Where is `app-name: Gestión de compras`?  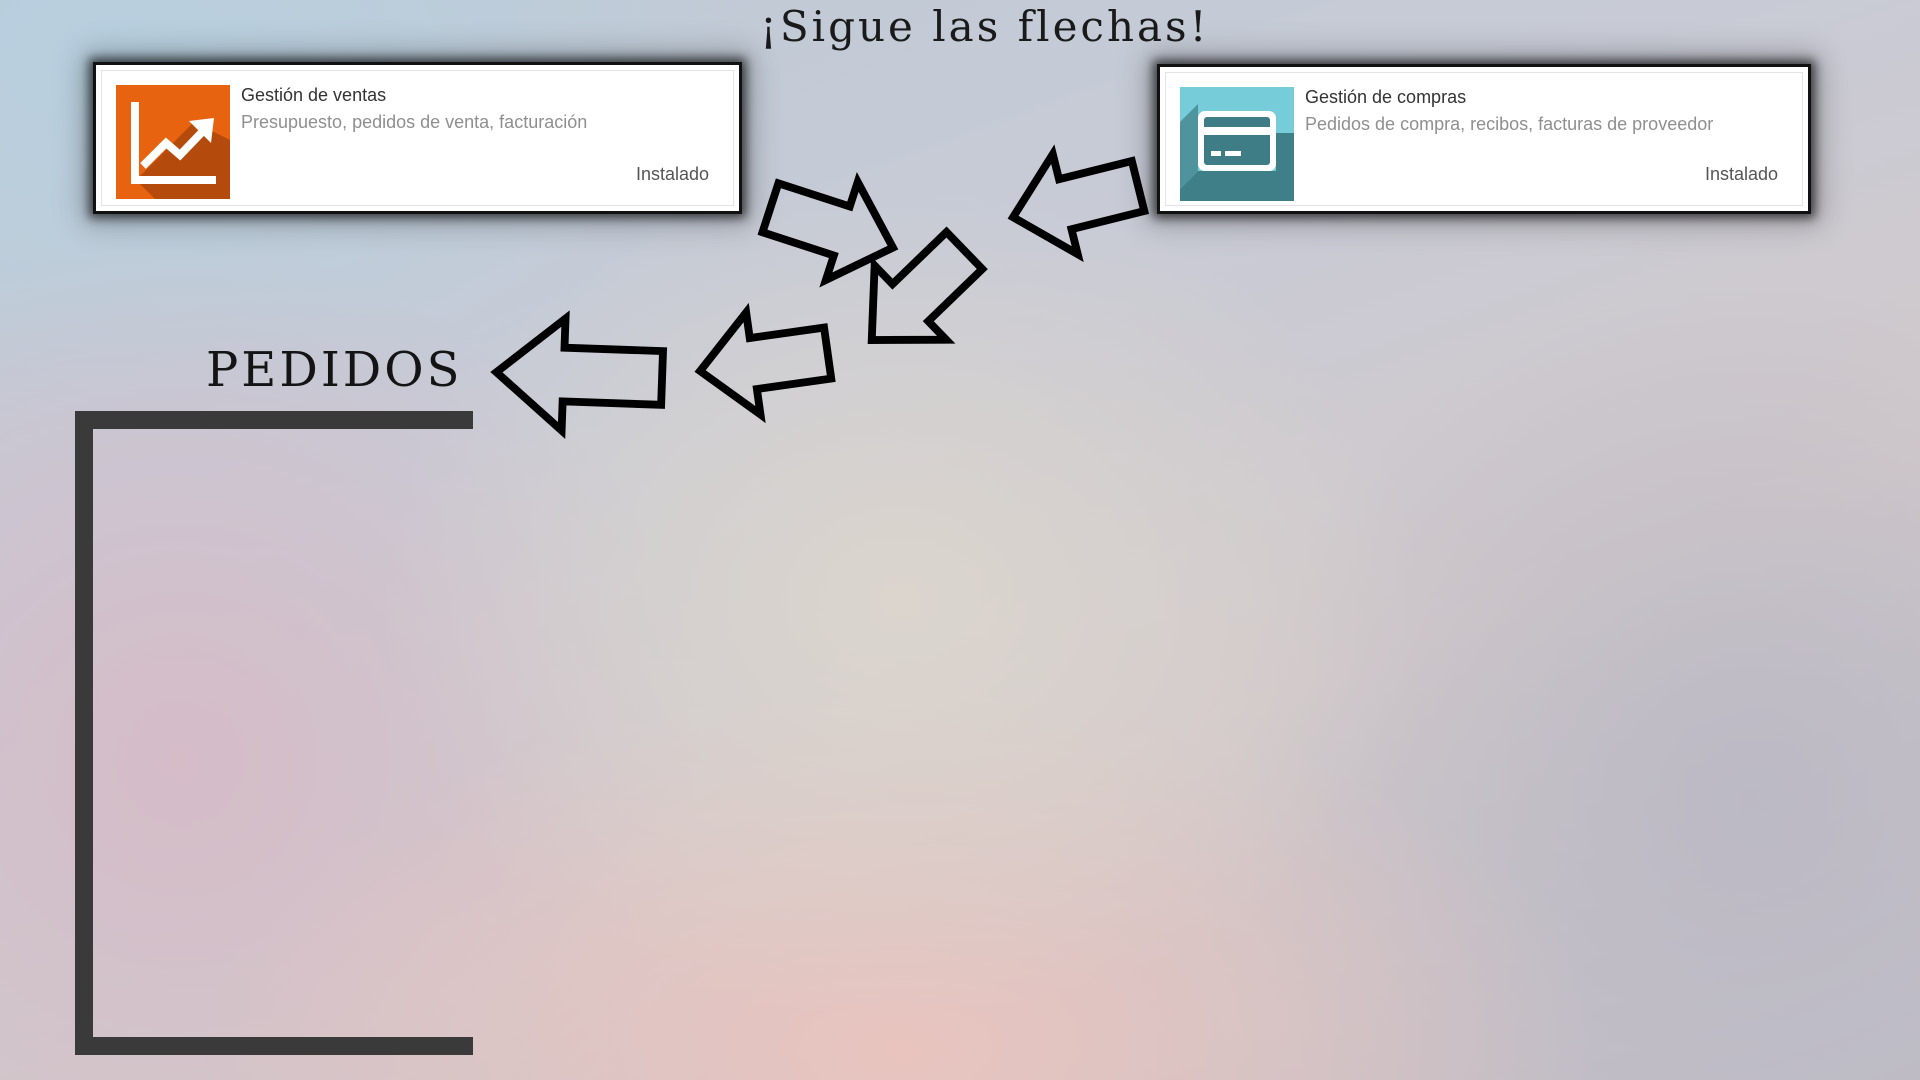
app-name: Gestión de compras is located at coordinates (1386, 97).